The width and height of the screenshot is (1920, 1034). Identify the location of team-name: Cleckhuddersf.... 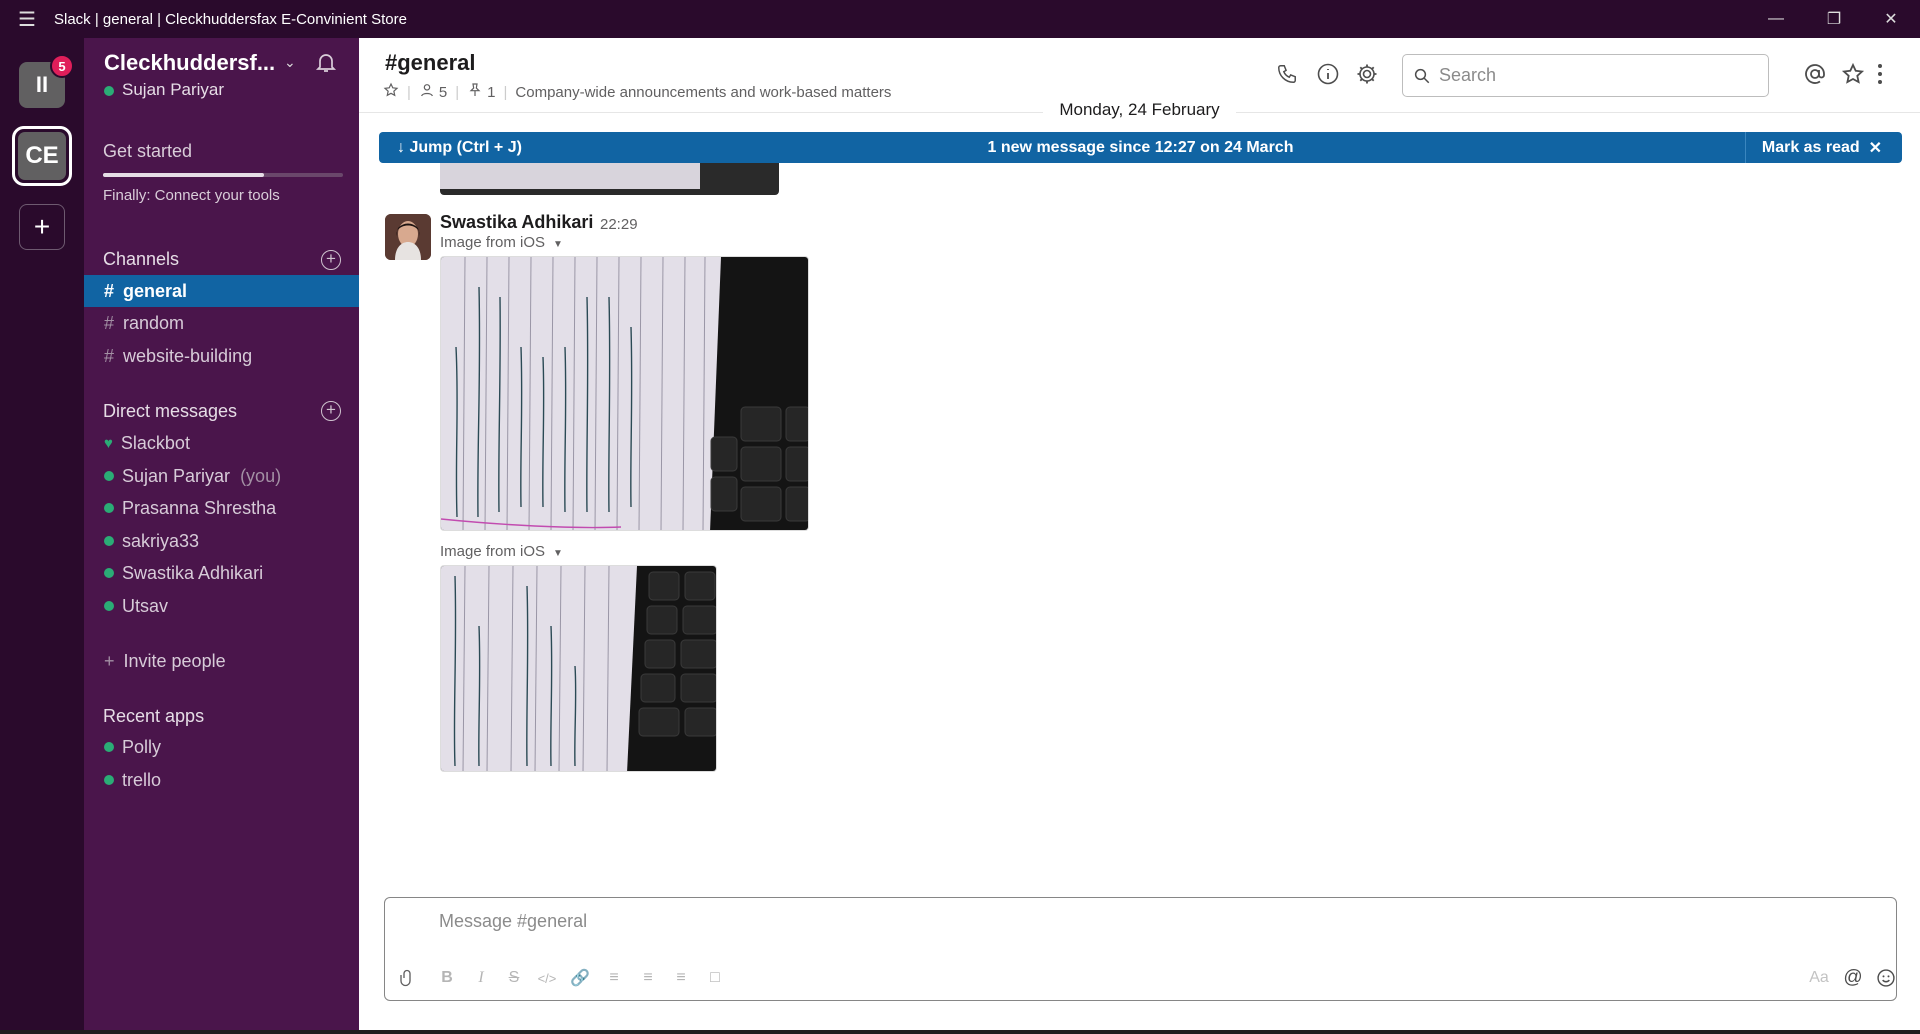
(204, 63).